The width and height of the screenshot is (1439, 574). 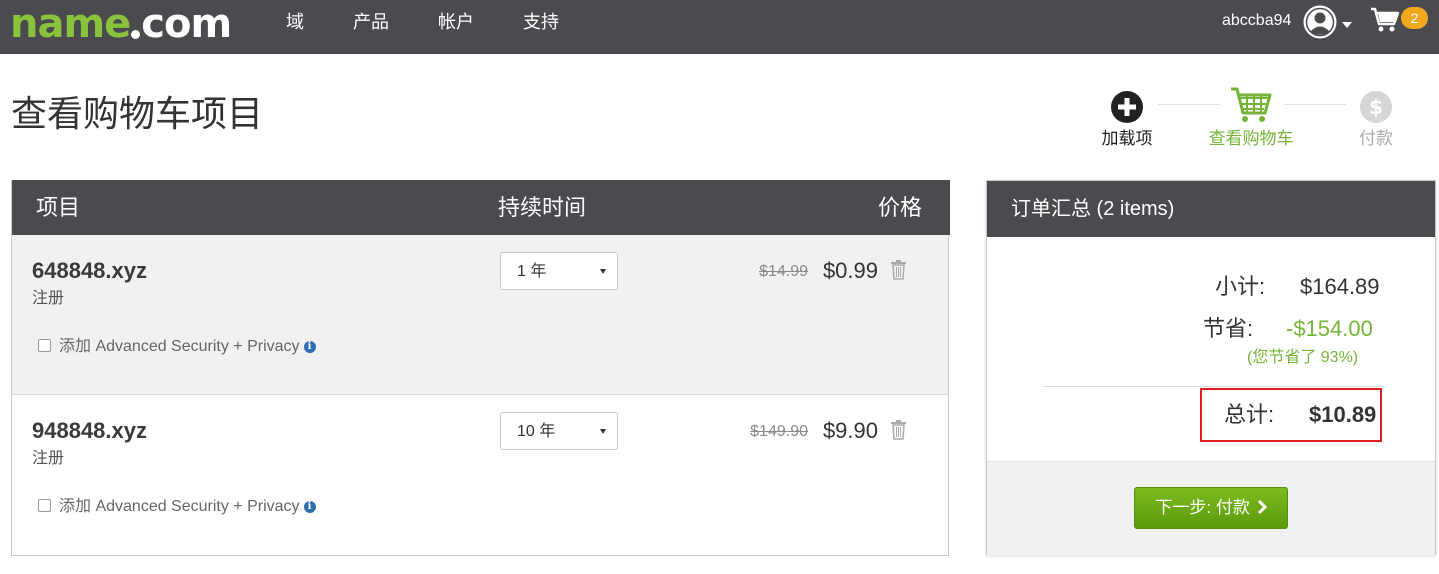 What do you see at coordinates (1127, 107) in the screenshot?
I see `plus-circle-icon` at bounding box center [1127, 107].